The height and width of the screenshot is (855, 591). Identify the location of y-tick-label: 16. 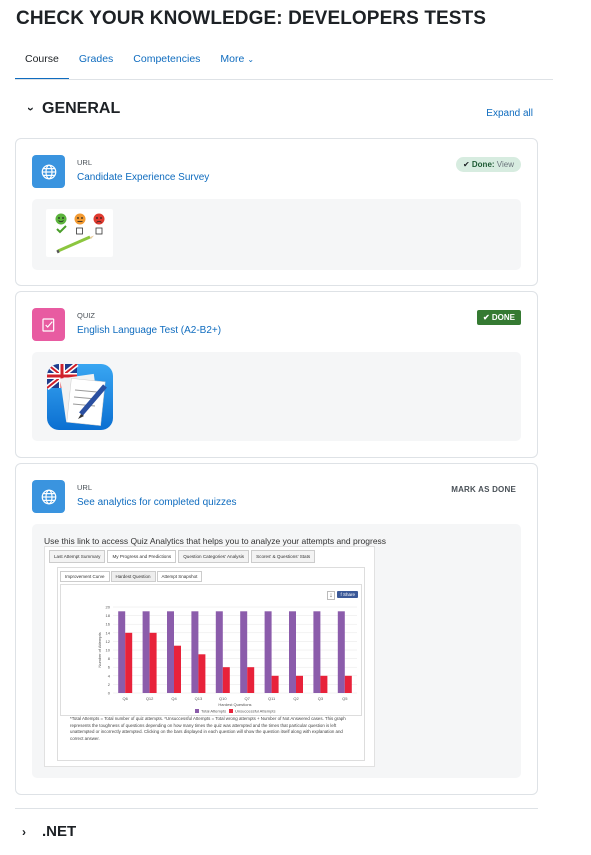
(108, 624).